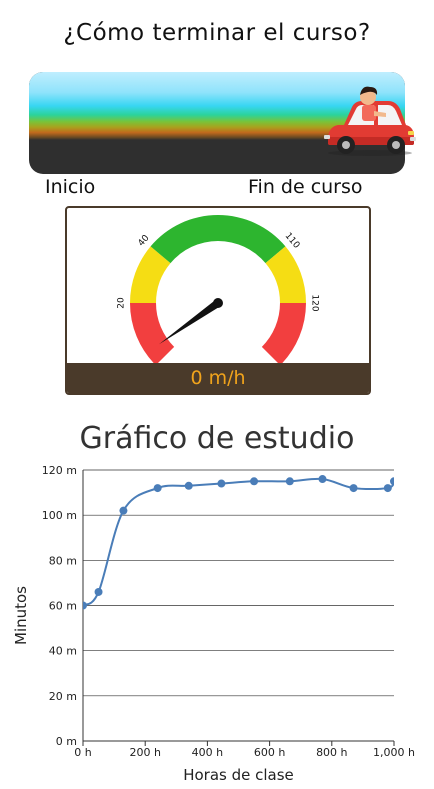 This screenshot has height=789, width=434. What do you see at coordinates (218, 303) in the screenshot?
I see `gauge-pivot` at bounding box center [218, 303].